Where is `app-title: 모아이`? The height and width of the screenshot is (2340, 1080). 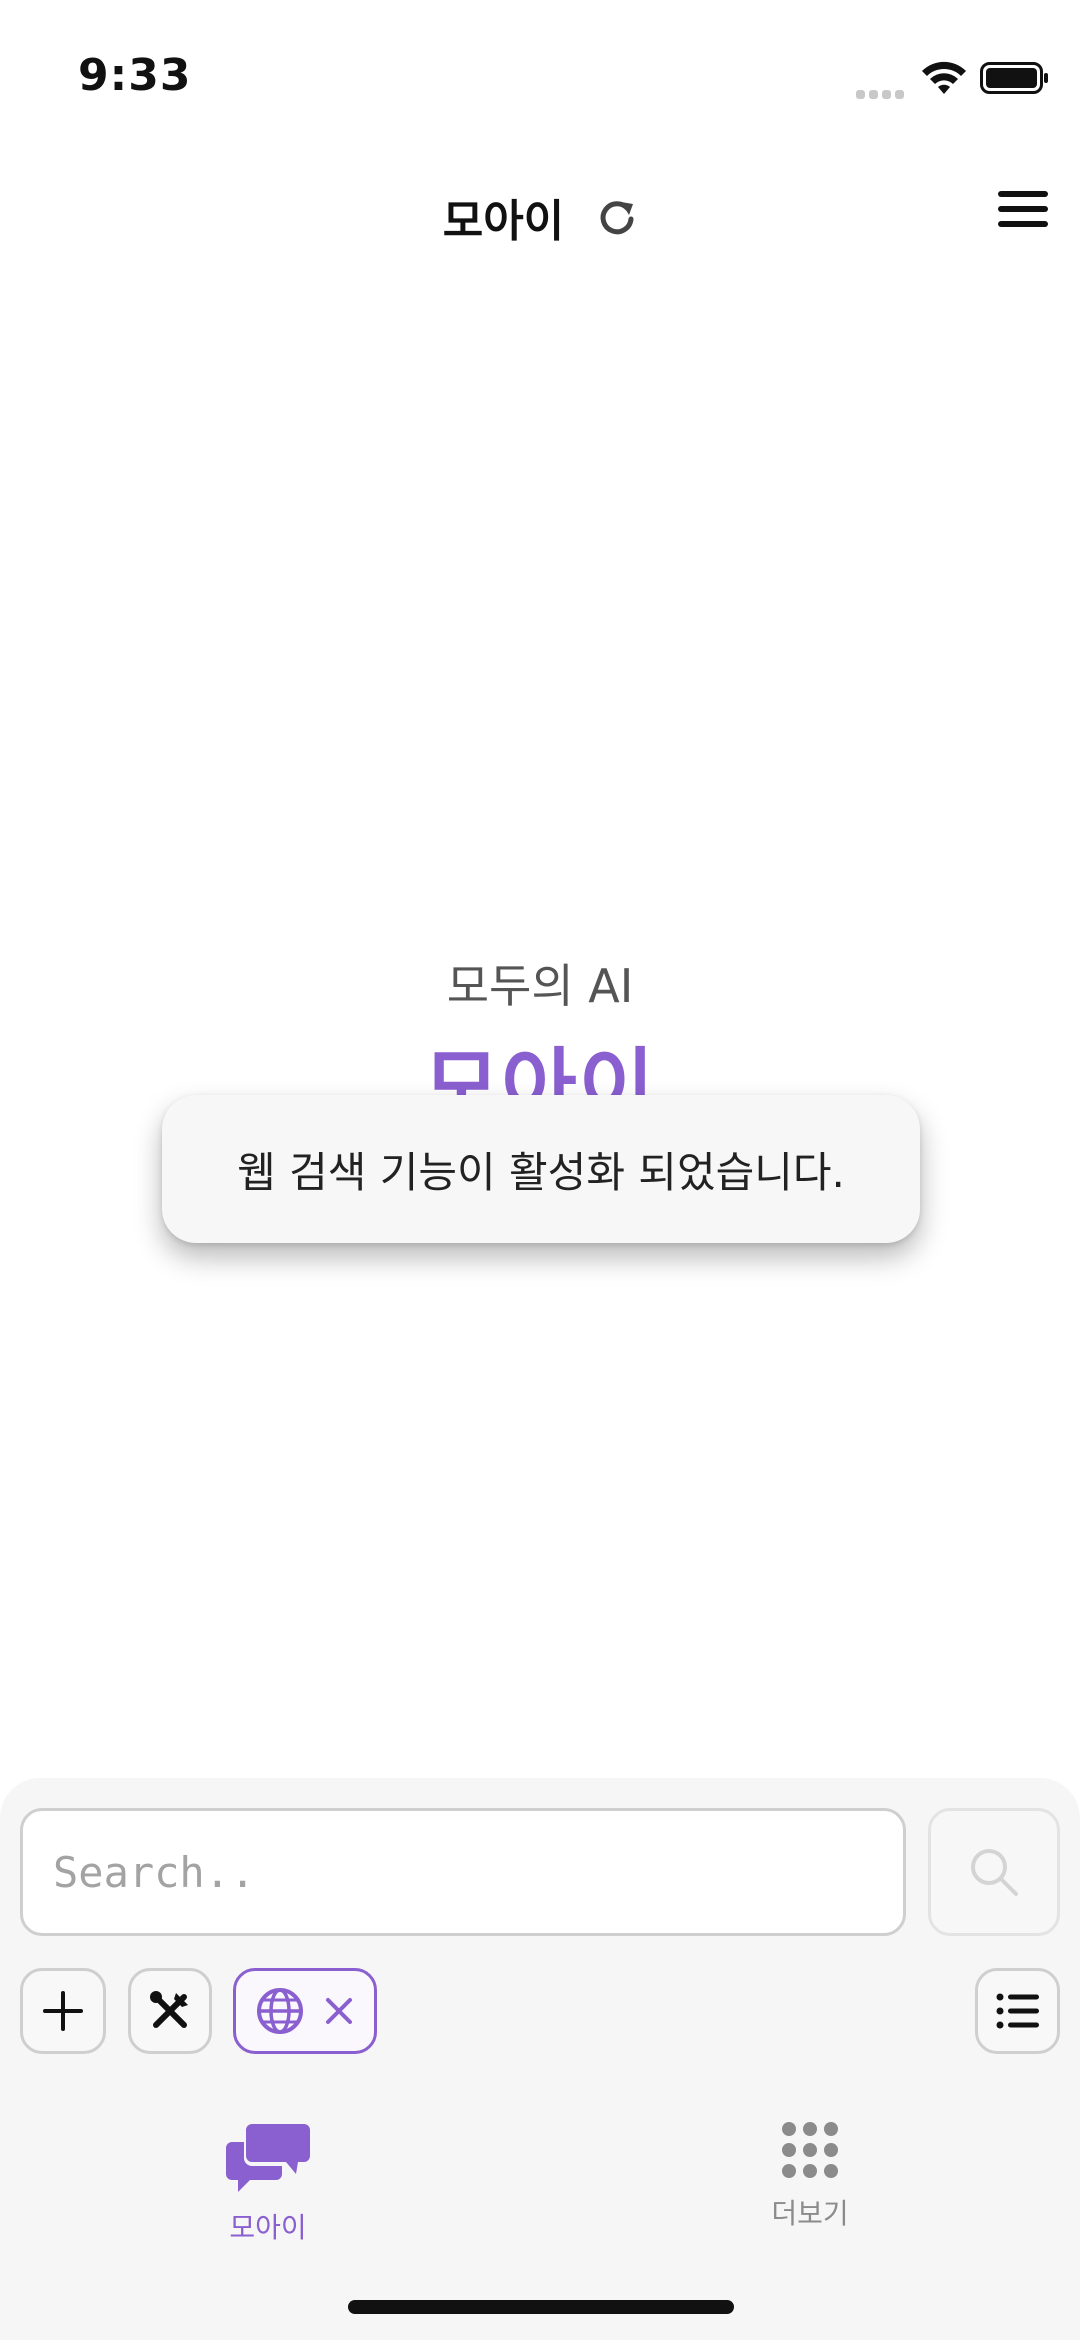
app-title: 모아이 is located at coordinates (503, 221).